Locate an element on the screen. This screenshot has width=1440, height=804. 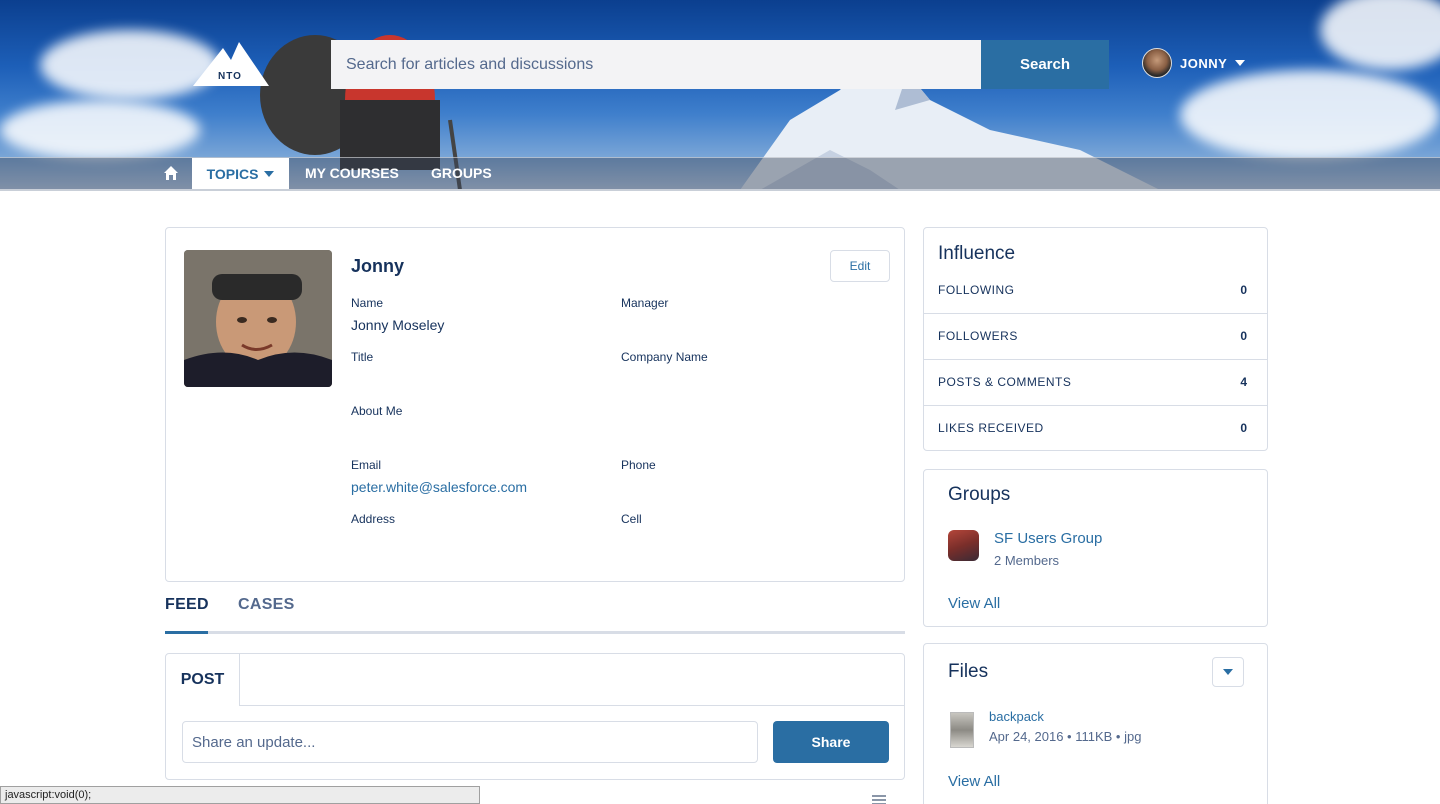
files-title: Files is located at coordinates (968, 671).